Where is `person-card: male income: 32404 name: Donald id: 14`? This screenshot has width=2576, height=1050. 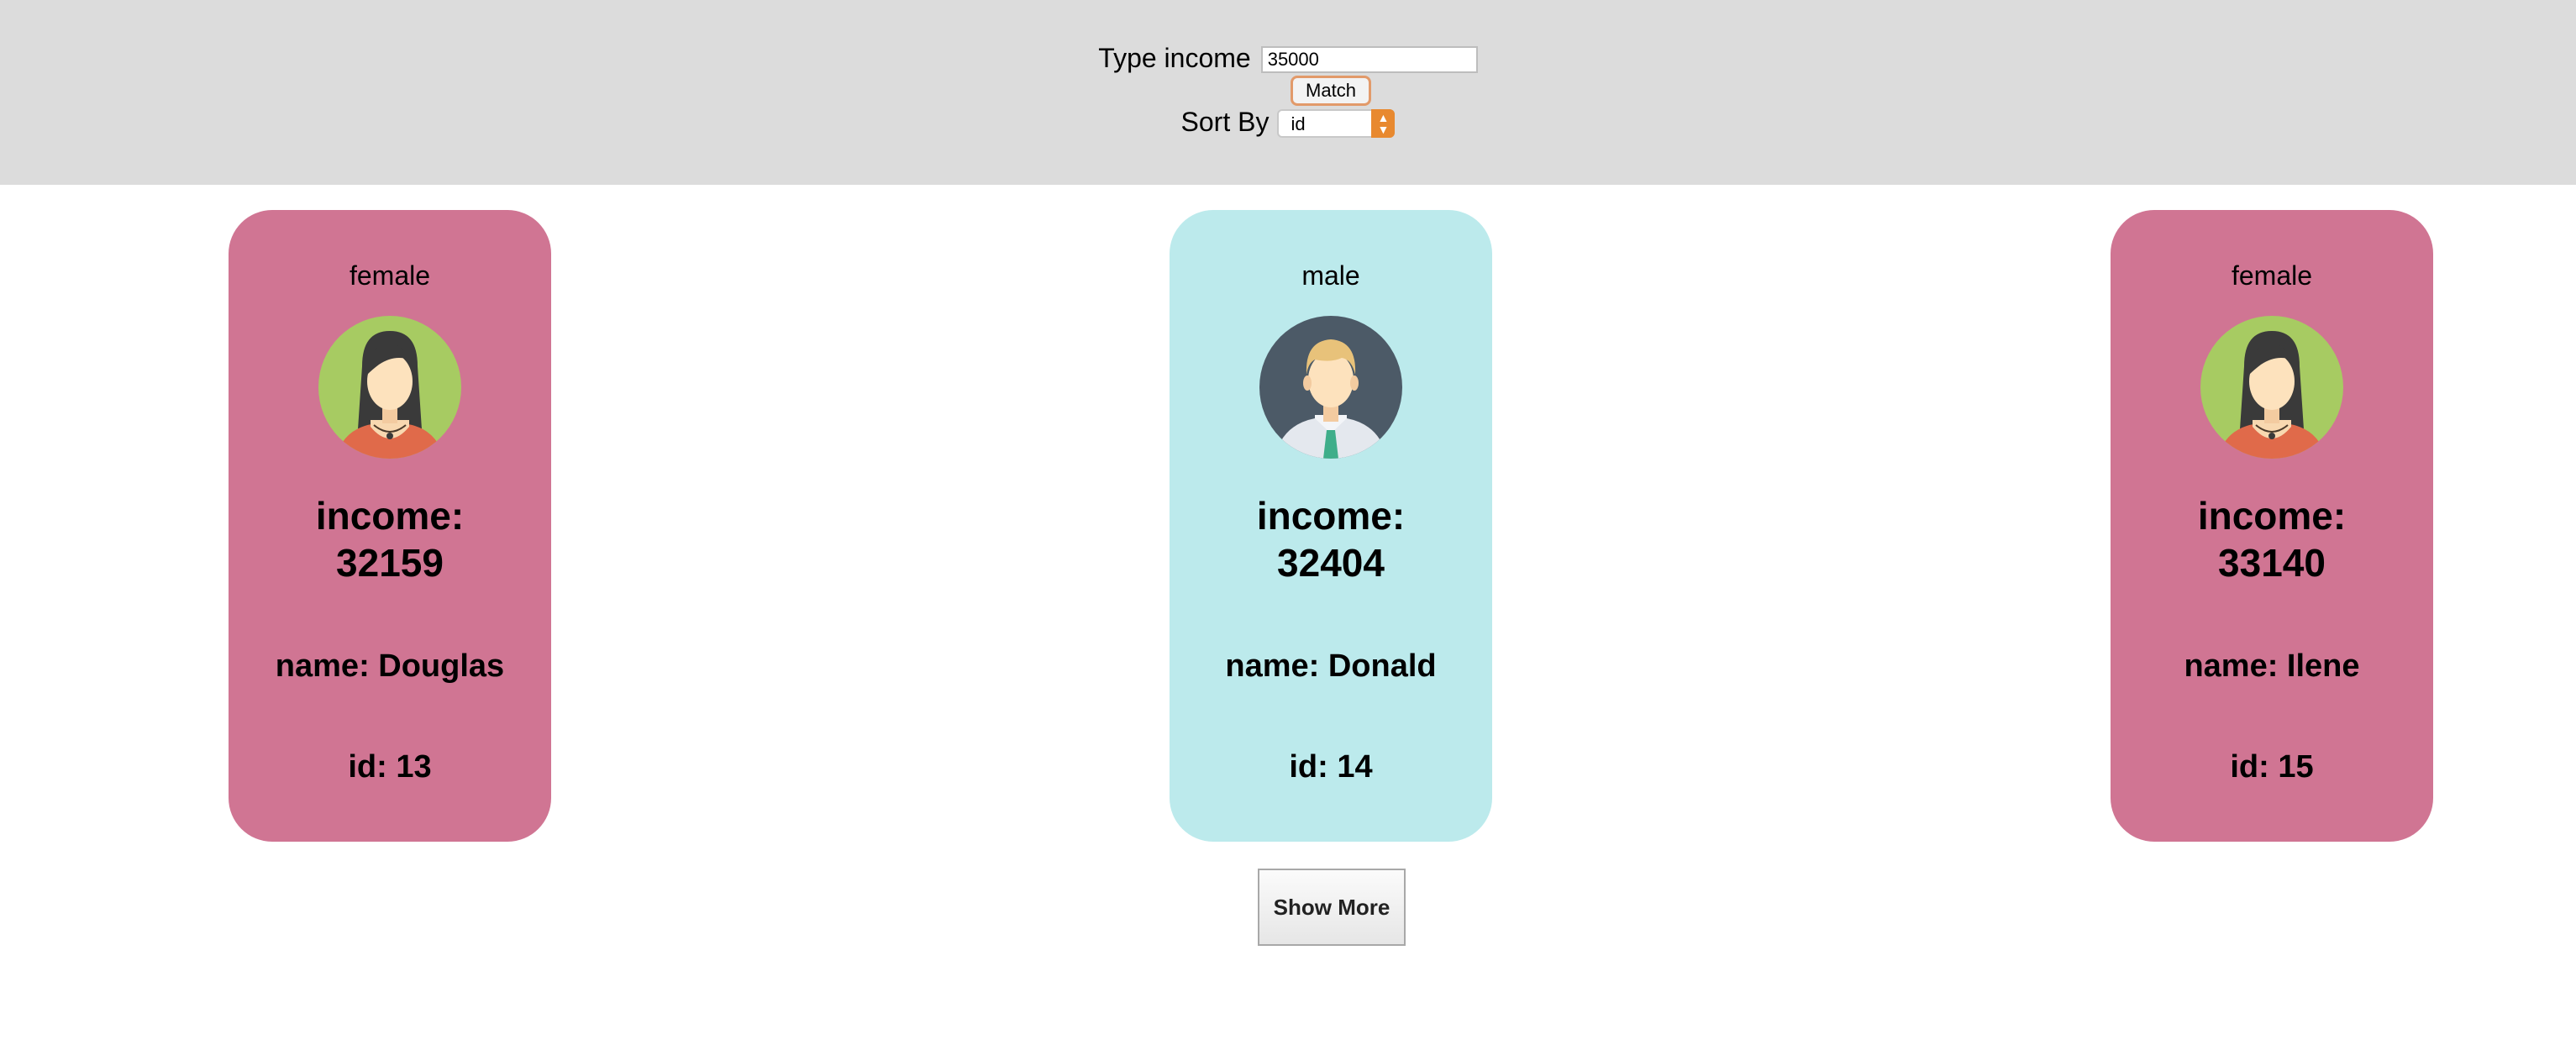
person-card: male income: 32404 name: Donald id: 14 is located at coordinates (1331, 526).